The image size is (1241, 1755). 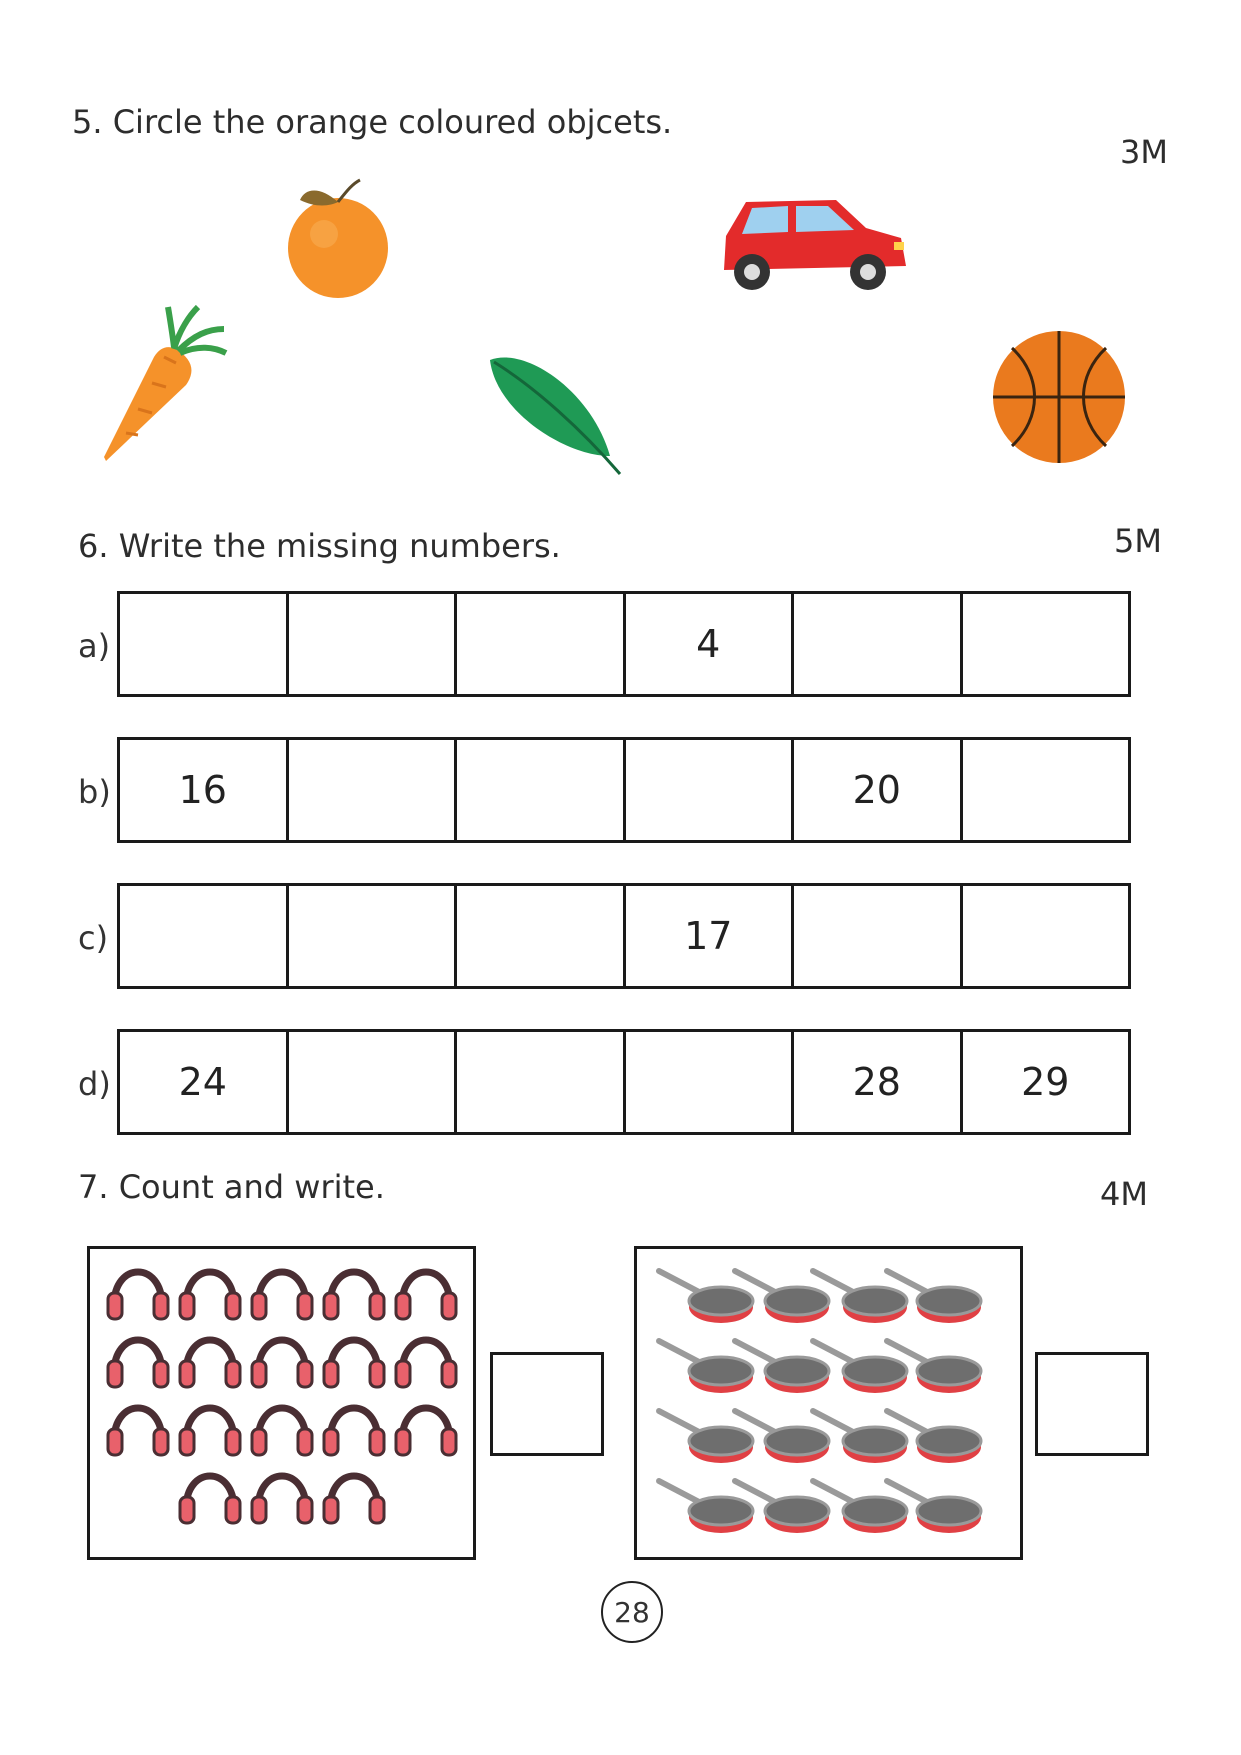 What do you see at coordinates (1046, 1082) in the screenshot?
I see `number-cell: 29` at bounding box center [1046, 1082].